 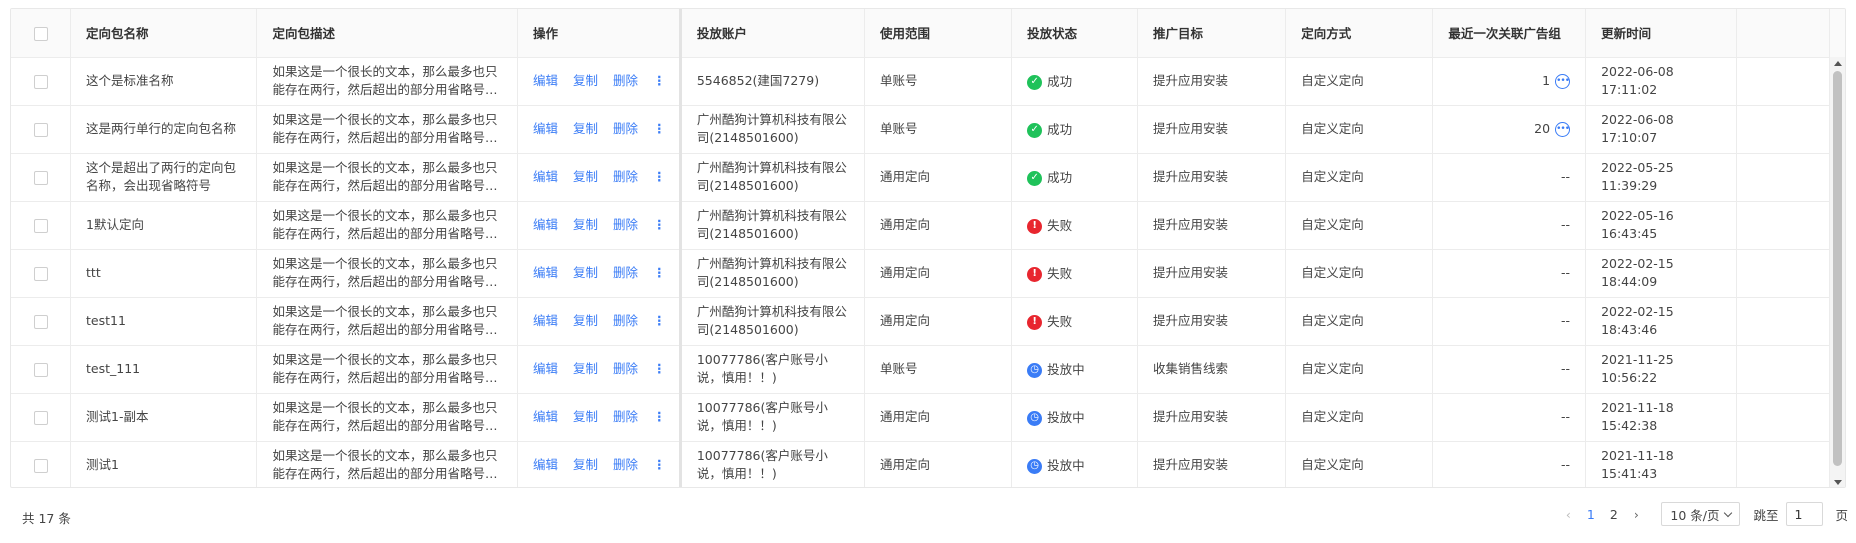 What do you see at coordinates (117, 416) in the screenshot?
I see `package-name: 测试1-副本` at bounding box center [117, 416].